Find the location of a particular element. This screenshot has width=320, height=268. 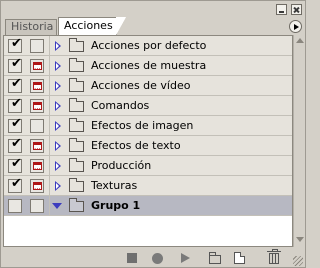

action-set-label: Acciones de muestra is located at coordinates (149, 65).